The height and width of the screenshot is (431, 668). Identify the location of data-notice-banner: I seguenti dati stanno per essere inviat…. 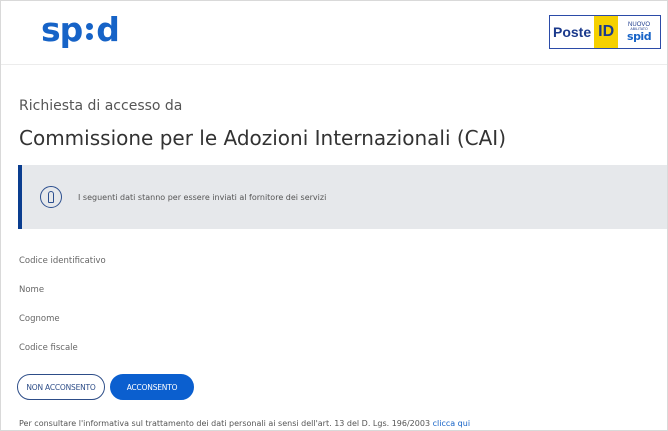
(342, 197).